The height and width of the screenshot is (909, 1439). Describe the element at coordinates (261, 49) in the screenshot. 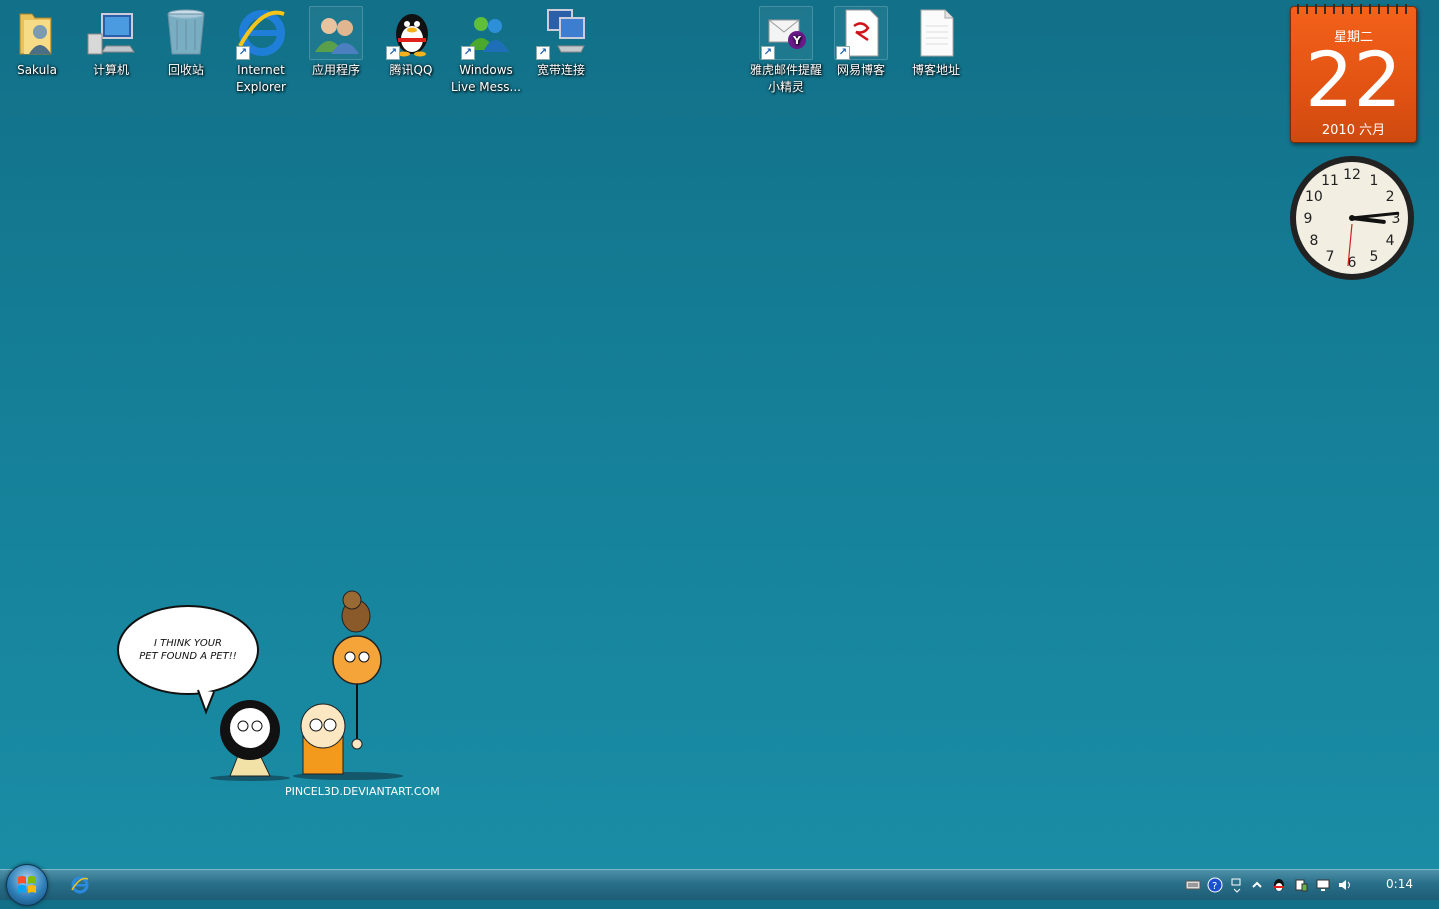

I see `desktop-icon-internet-explorer: ↗ Internet Explorer` at that location.